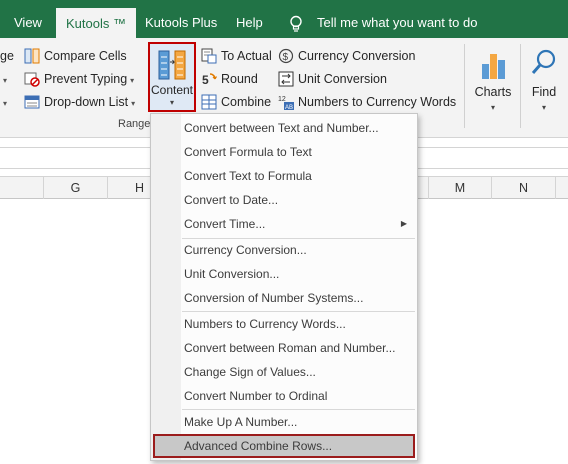 The width and height of the screenshot is (568, 464). Describe the element at coordinates (493, 92) in the screenshot. I see `charts-label: Charts` at that location.